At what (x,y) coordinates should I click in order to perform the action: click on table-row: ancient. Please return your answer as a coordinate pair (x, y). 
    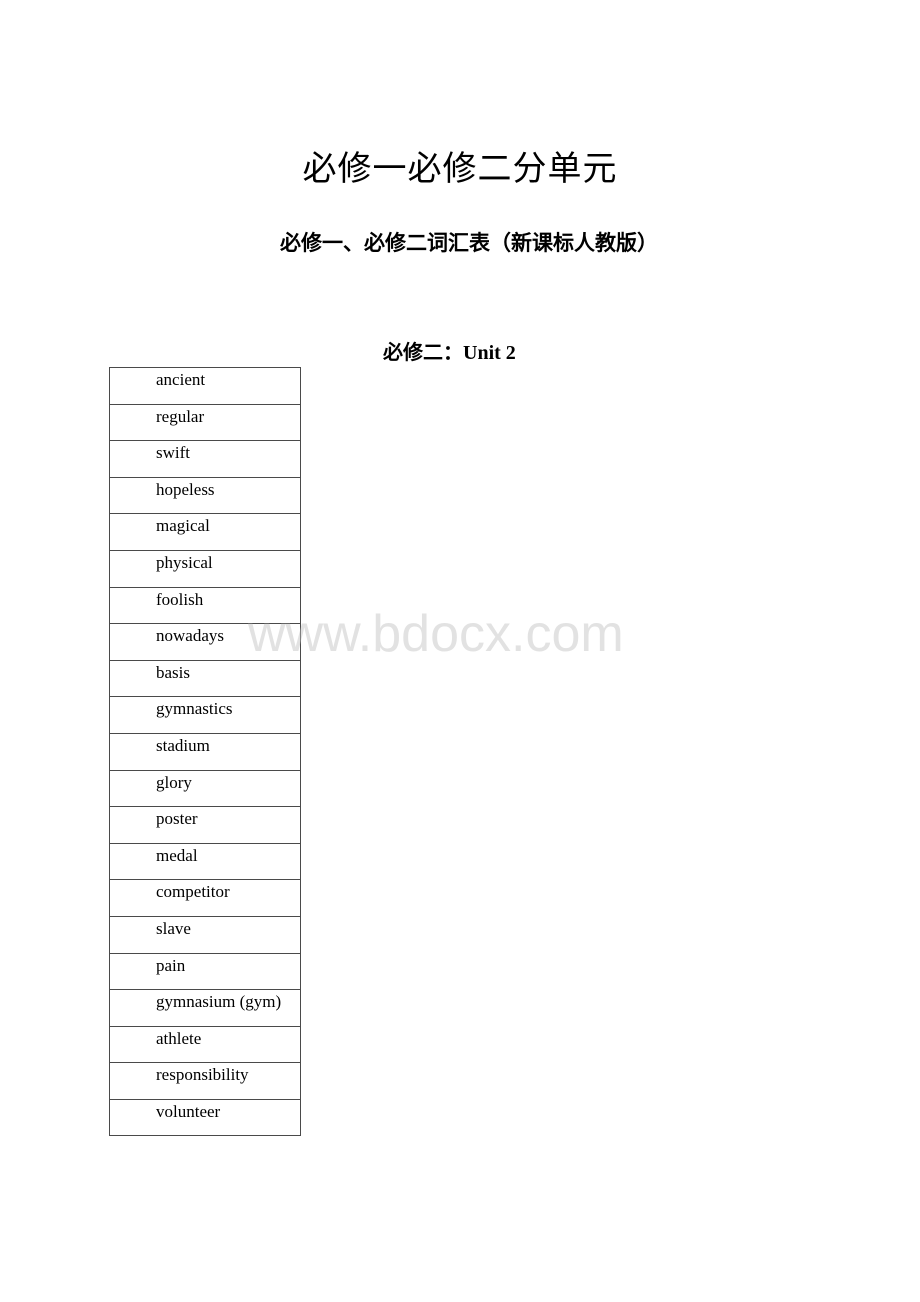
    Looking at the image, I should click on (205, 386).